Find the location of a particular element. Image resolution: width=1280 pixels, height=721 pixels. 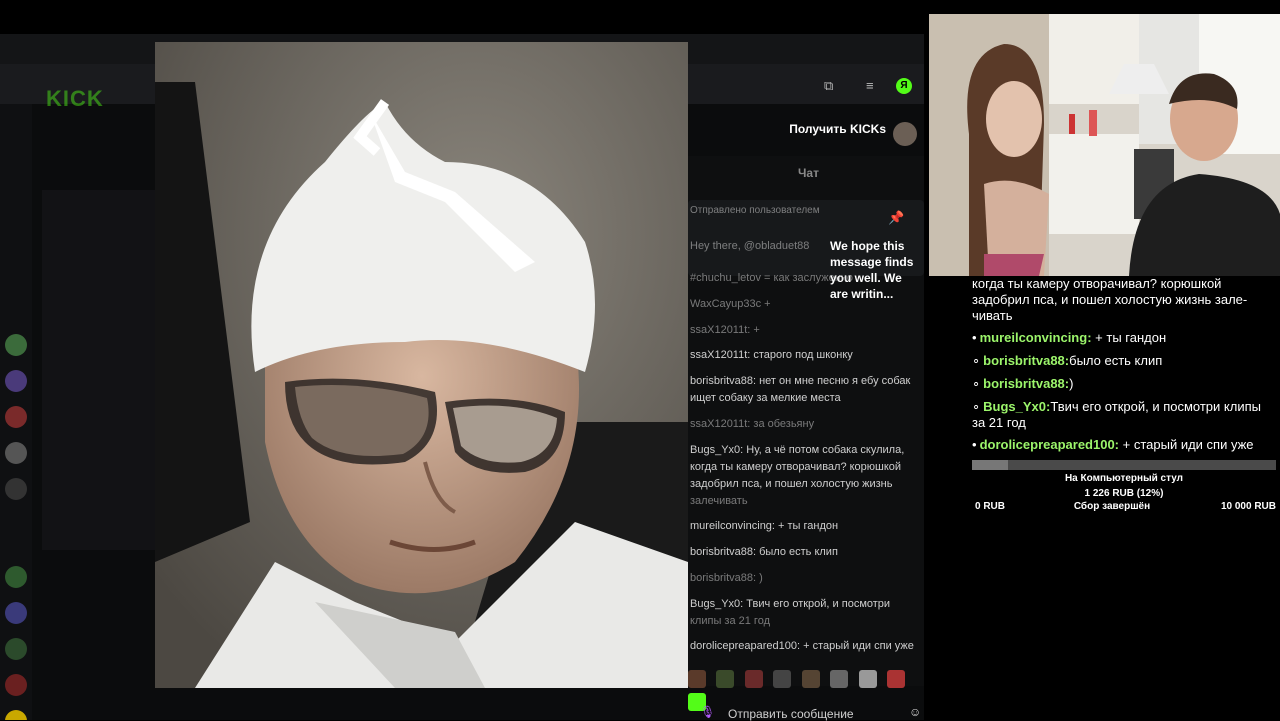

goal-amount: 1 226 RUB (12%) is located at coordinates (1124, 493).